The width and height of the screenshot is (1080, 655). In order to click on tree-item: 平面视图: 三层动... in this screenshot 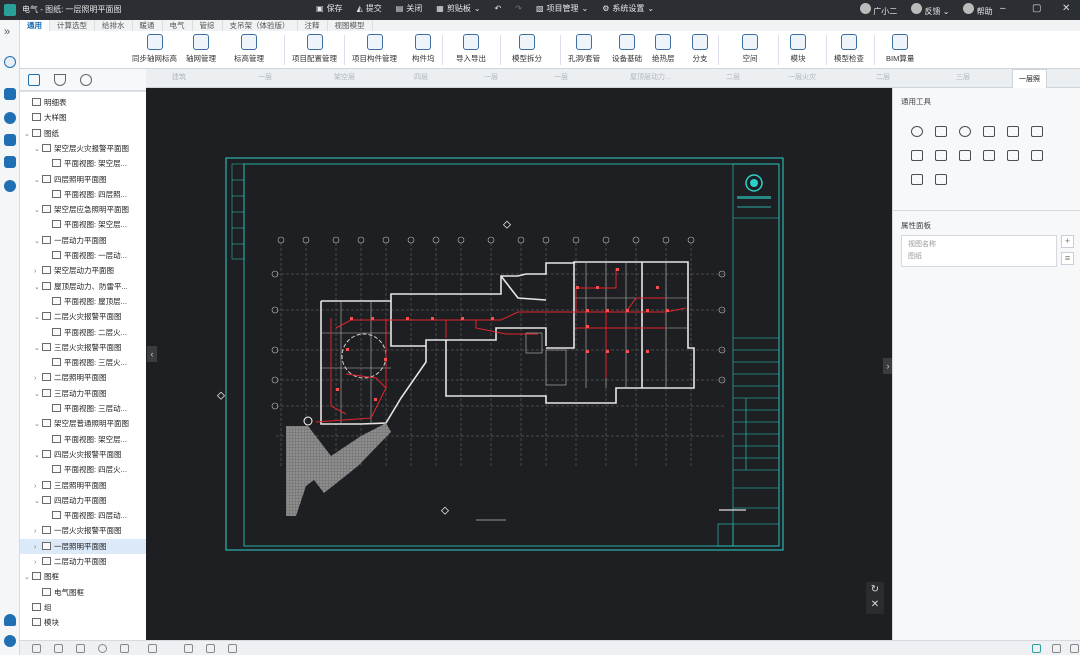, I will do `click(83, 408)`.